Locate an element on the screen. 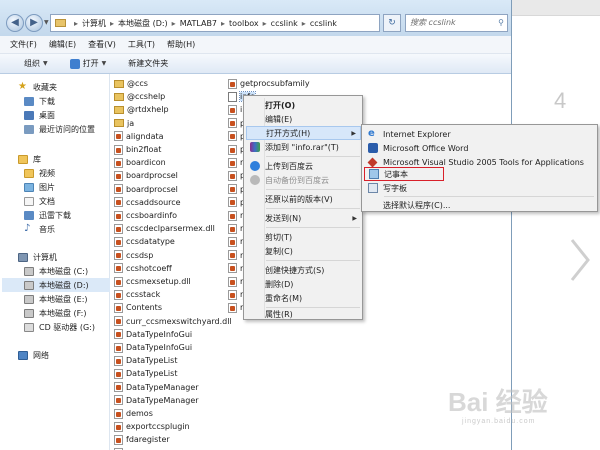 The width and height of the screenshot is (600, 450). sidebar-item-documents: 文档 is located at coordinates (39, 201).